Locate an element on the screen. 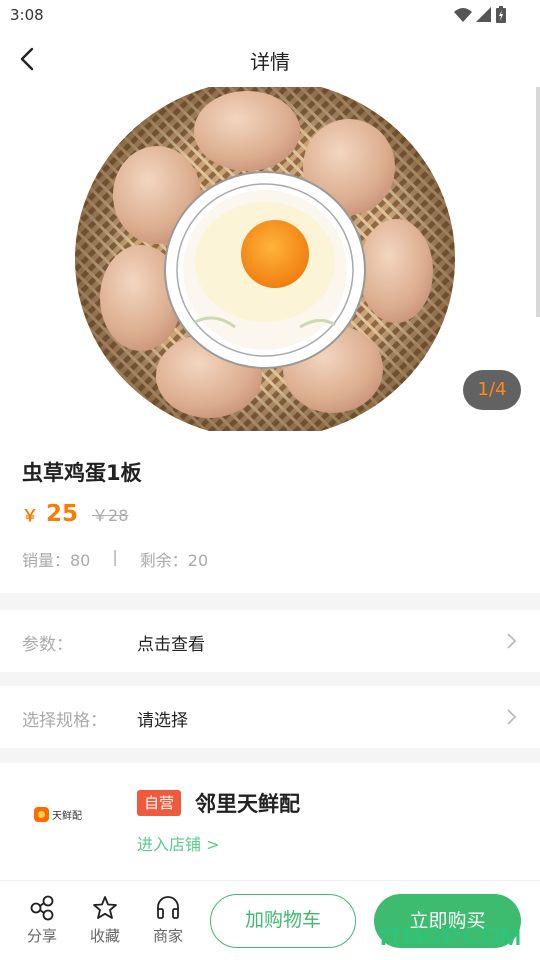  favorite-button: 收藏 is located at coordinates (105, 920).